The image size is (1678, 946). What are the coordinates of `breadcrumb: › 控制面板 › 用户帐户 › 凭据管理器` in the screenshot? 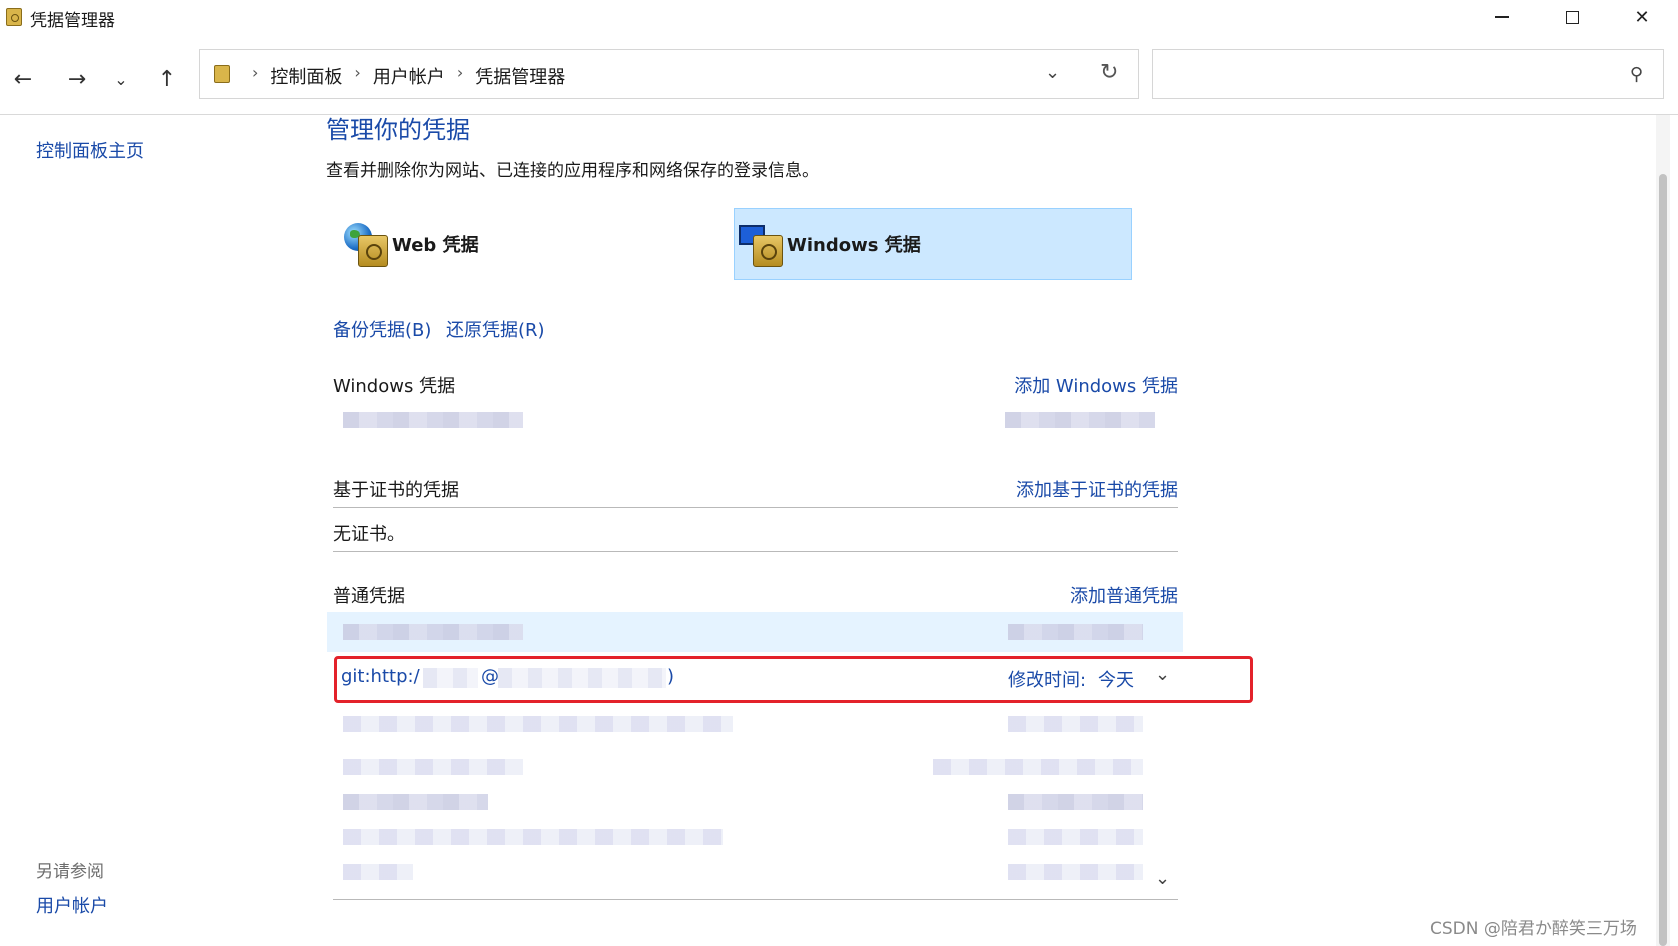 It's located at (402, 76).